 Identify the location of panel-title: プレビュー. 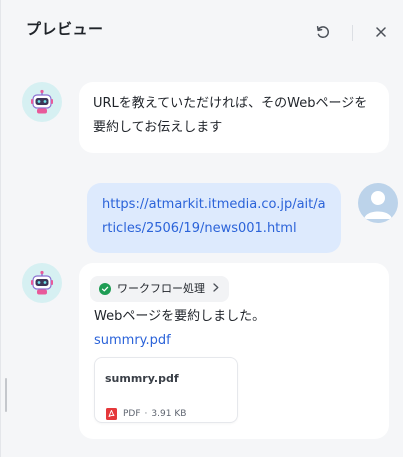
(65, 29).